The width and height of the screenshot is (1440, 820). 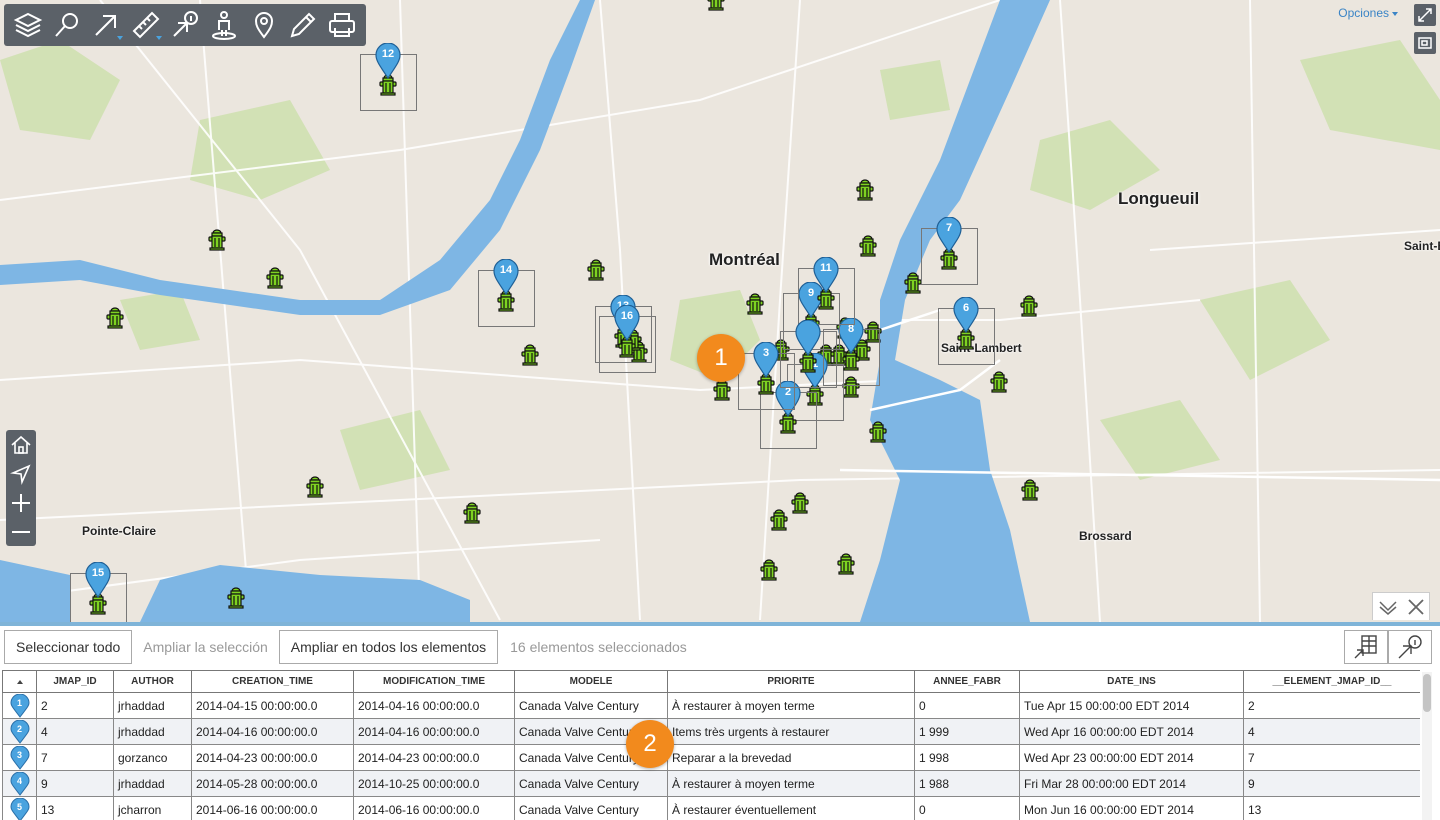 What do you see at coordinates (1427, 693) in the screenshot?
I see `scrollbar-thumb` at bounding box center [1427, 693].